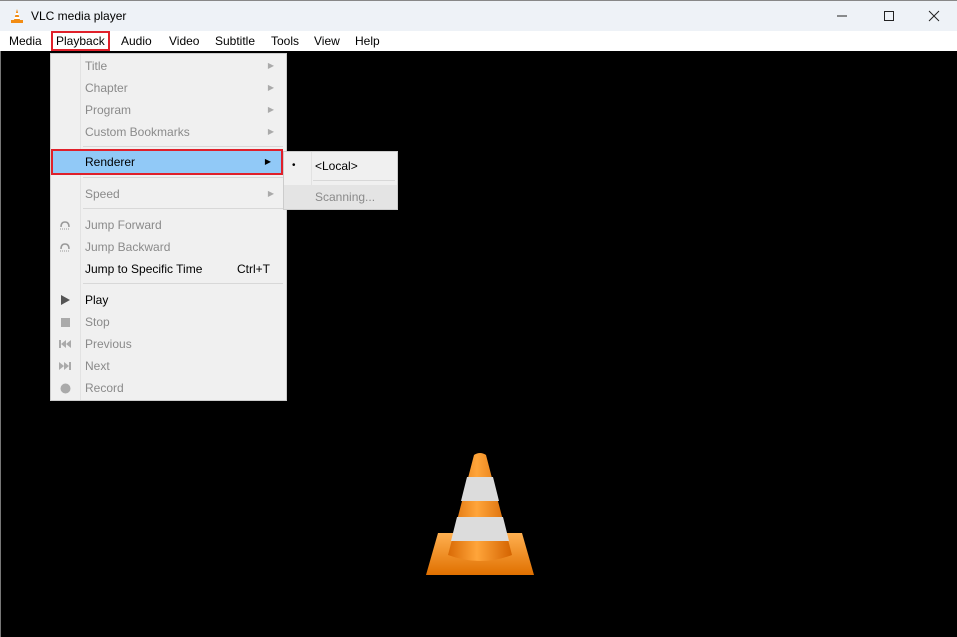  I want to click on menu-item-previous: Previous, so click(168, 344).